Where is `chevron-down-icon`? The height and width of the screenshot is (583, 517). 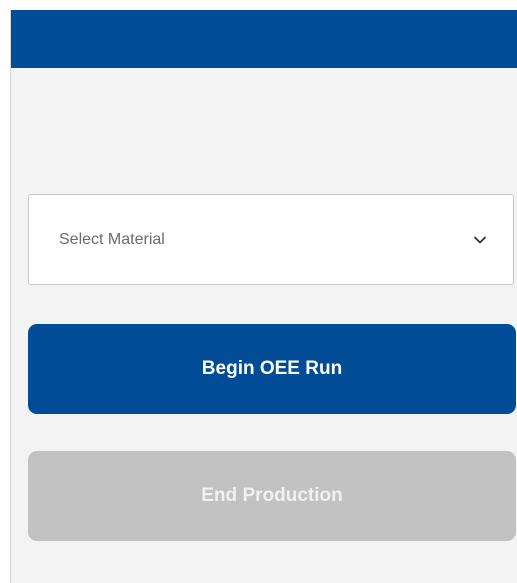 chevron-down-icon is located at coordinates (480, 240).